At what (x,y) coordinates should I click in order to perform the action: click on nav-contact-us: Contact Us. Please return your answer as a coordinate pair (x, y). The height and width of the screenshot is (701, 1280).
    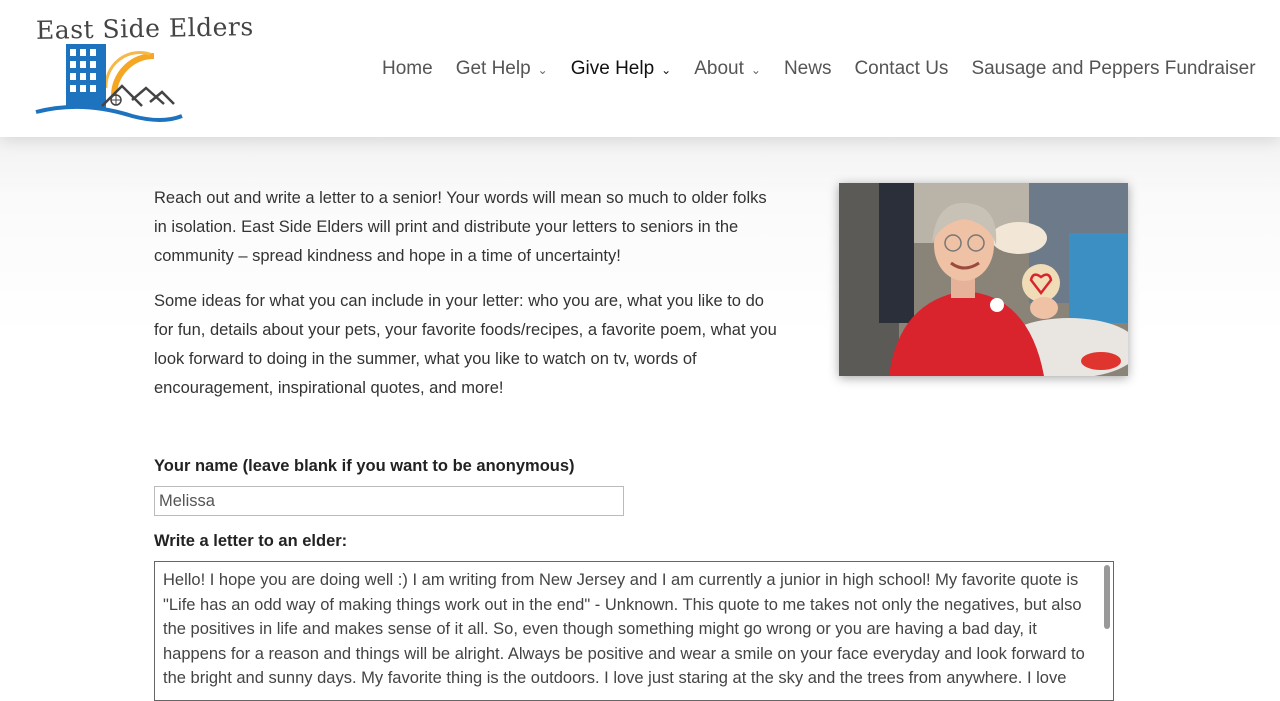
    Looking at the image, I should click on (901, 69).